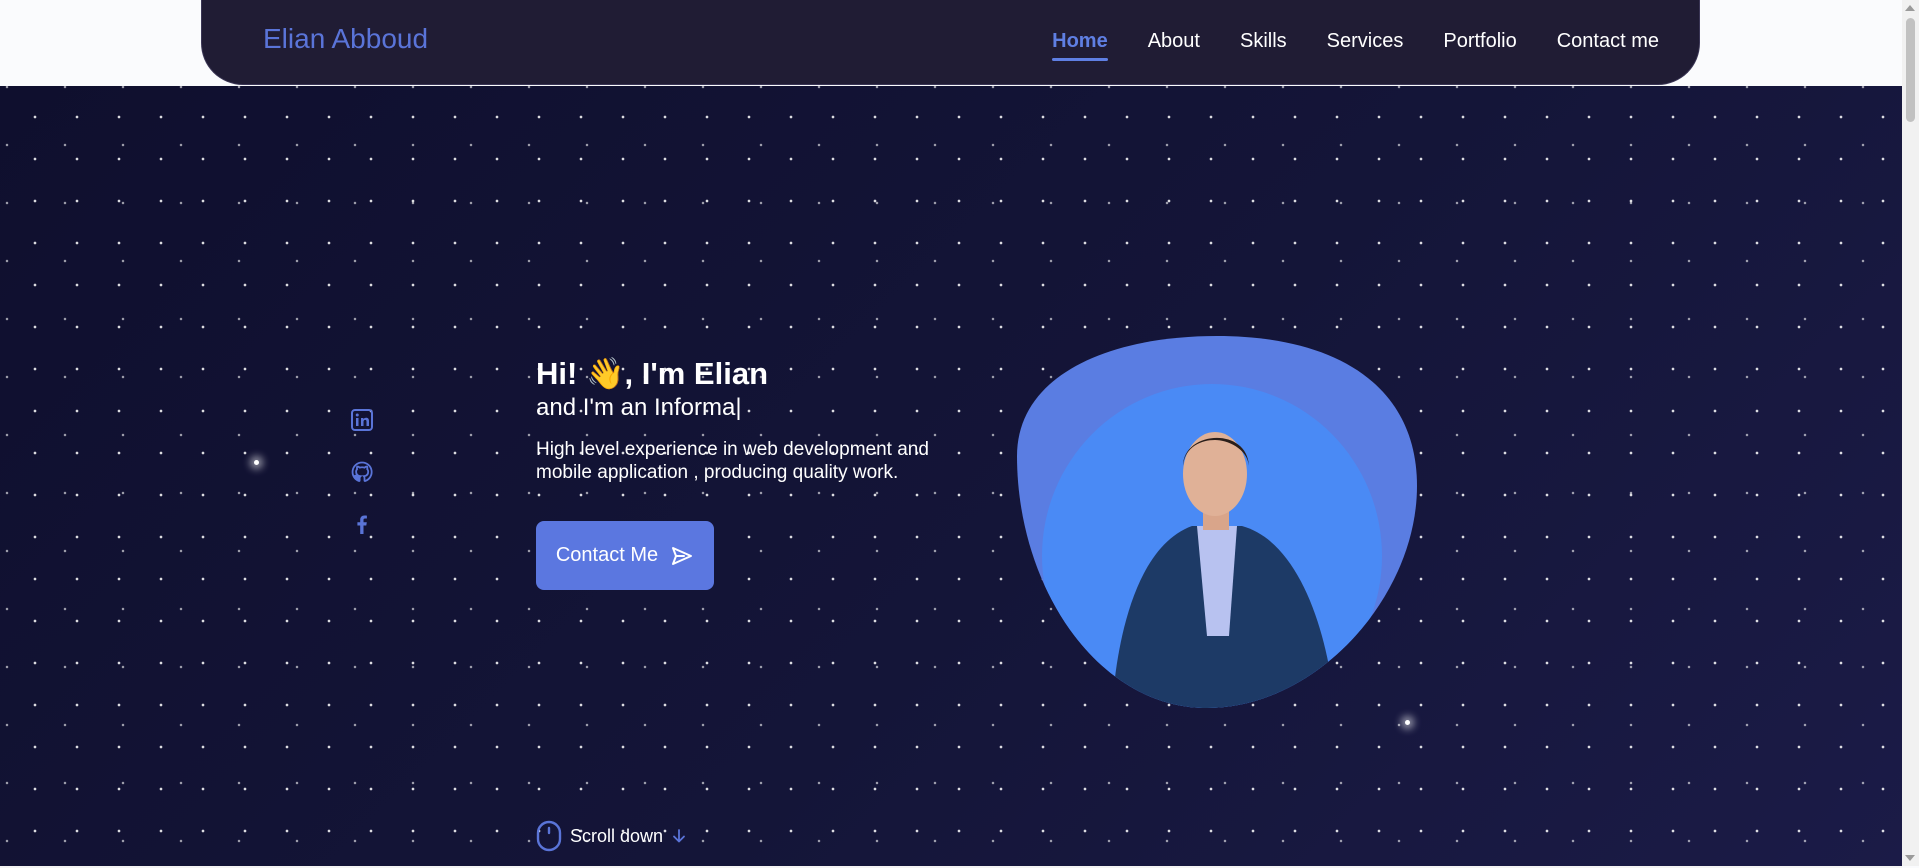 The image size is (1919, 868). What do you see at coordinates (605, 373) in the screenshot?
I see `wave-icon: 👋` at bounding box center [605, 373].